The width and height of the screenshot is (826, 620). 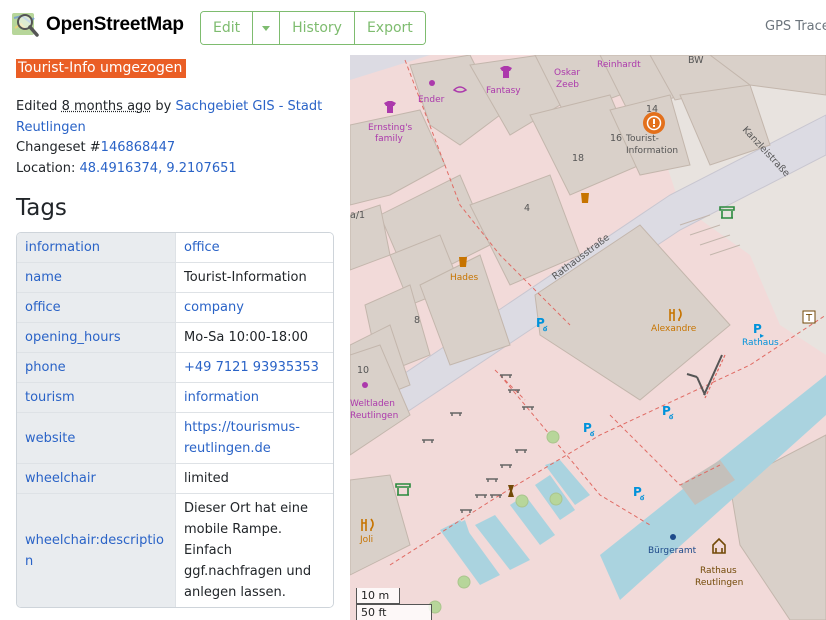 What do you see at coordinates (96, 278) in the screenshot?
I see `tag-key: name` at bounding box center [96, 278].